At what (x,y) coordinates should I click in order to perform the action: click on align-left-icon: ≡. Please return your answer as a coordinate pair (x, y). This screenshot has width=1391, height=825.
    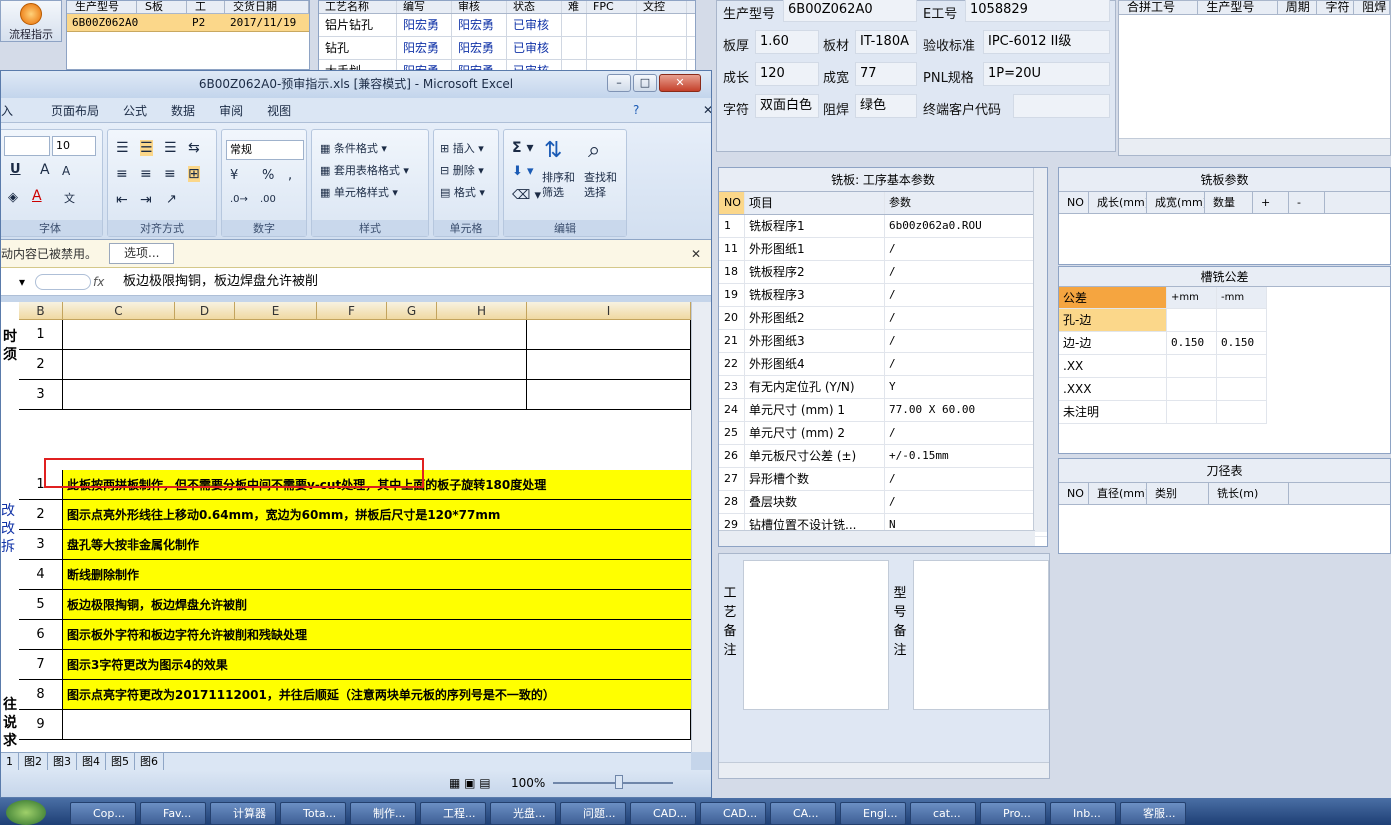
    Looking at the image, I should click on (122, 174).